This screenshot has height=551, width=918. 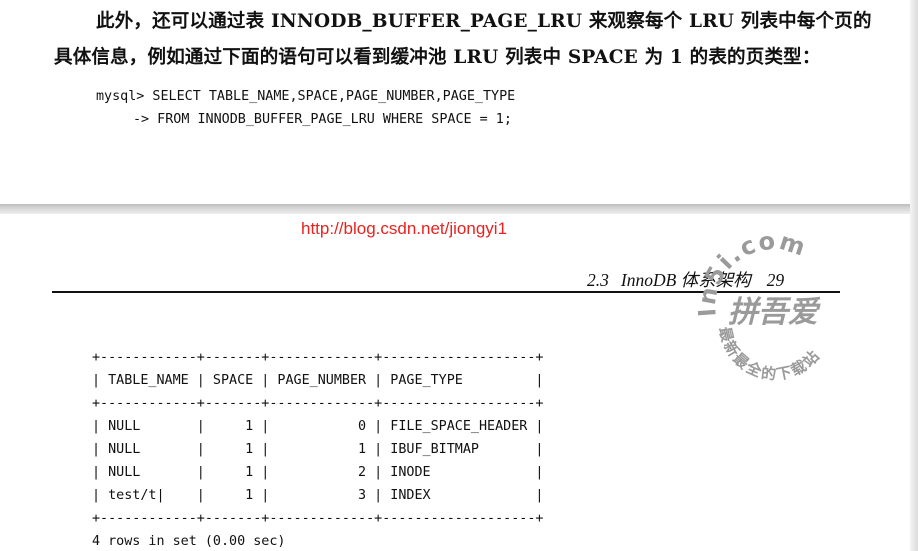 What do you see at coordinates (769, 354) in the screenshot?
I see `watermark-ring-text: 最新最全的下载站` at bounding box center [769, 354].